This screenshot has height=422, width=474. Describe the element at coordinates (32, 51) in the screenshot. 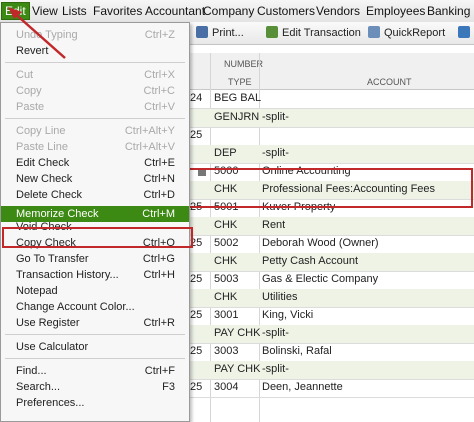

I see `menu-item-label: Revert` at that location.